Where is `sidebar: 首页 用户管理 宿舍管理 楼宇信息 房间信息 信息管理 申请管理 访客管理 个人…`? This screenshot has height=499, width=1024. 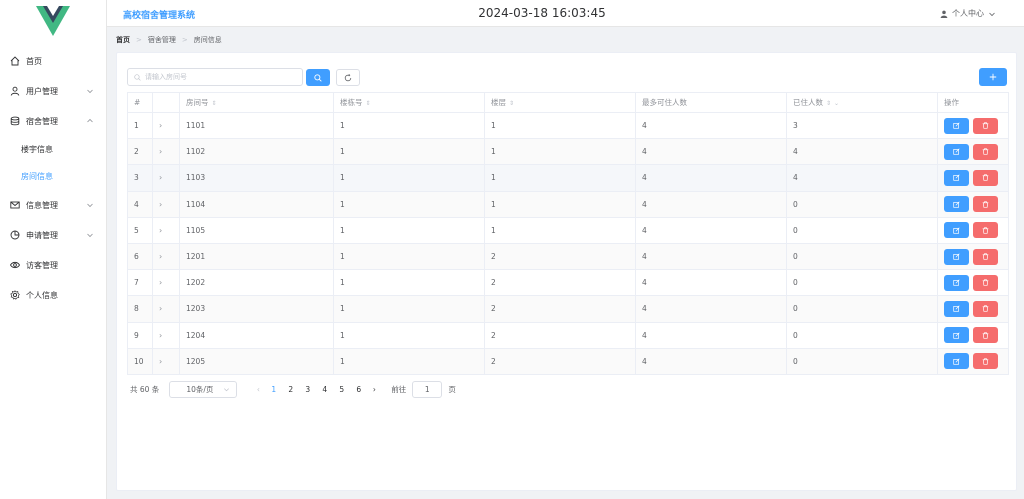 sidebar: 首页 用户管理 宿舍管理 楼宇信息 房间信息 信息管理 申请管理 访客管理 个人… is located at coordinates (53, 249).